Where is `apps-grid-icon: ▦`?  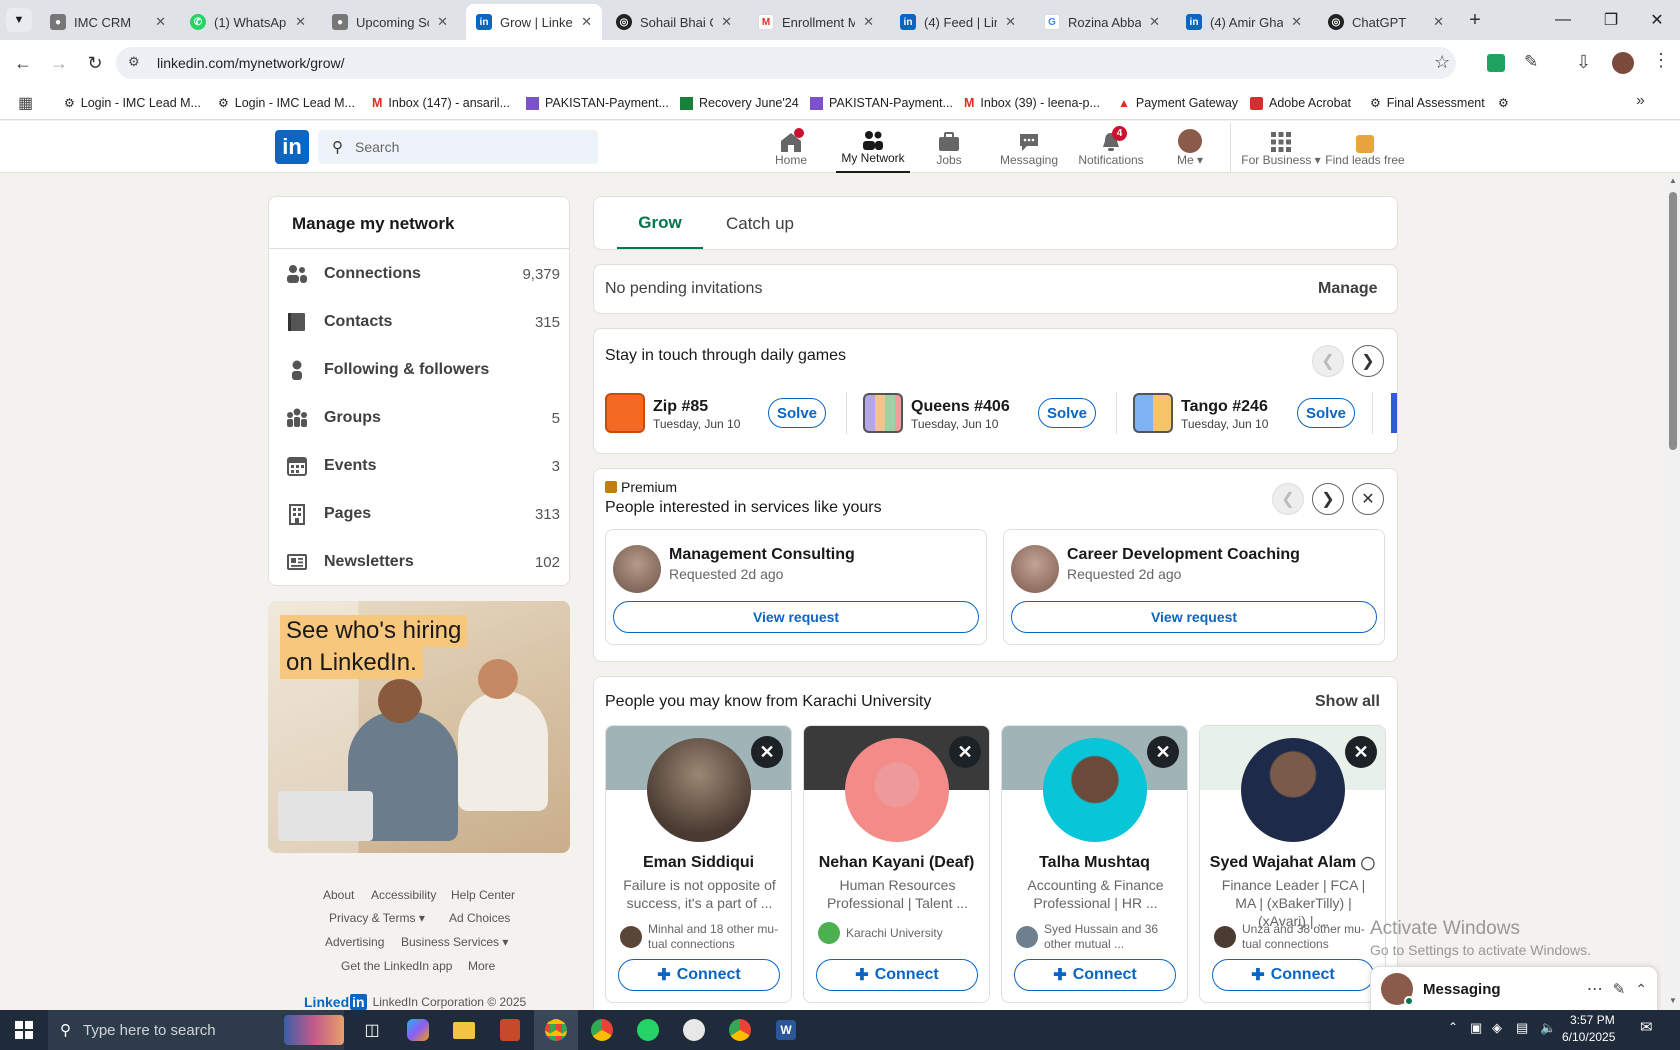
apps-grid-icon: ▦ is located at coordinates (25, 103).